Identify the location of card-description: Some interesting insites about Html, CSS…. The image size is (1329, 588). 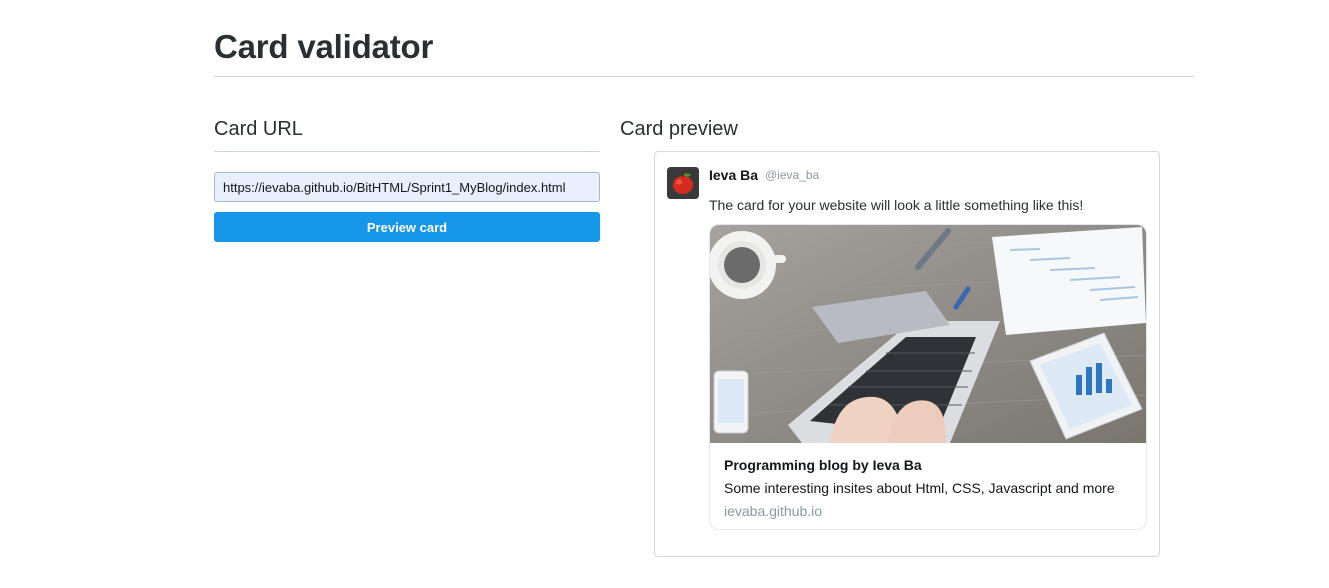
(919, 488).